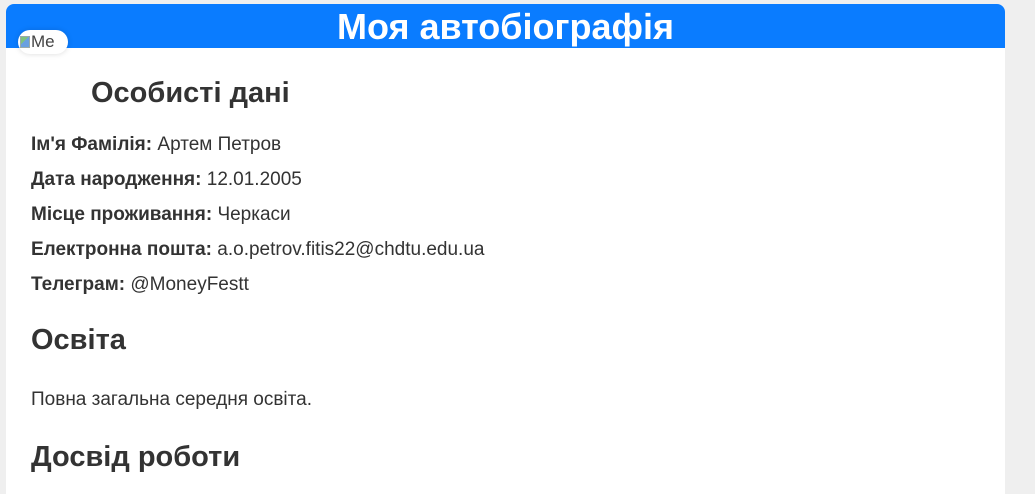 This screenshot has height=494, width=1035. What do you see at coordinates (351, 249) in the screenshot?
I see `info-value: a.o.petrov.fitis22@chdtu.edu.ua` at bounding box center [351, 249].